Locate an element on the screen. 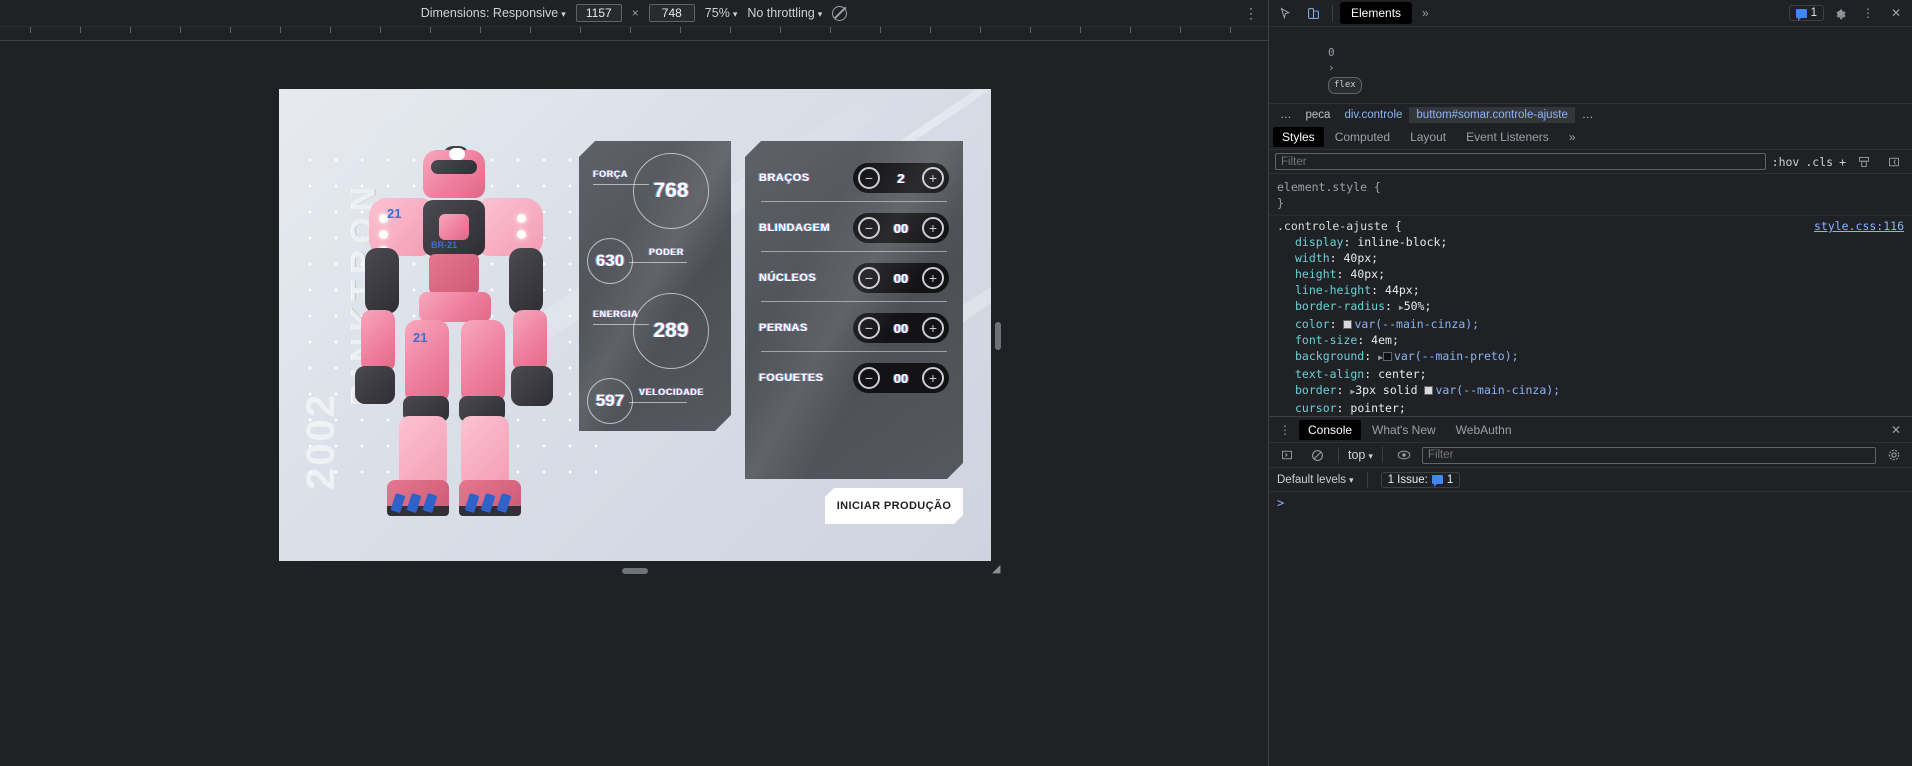 This screenshot has width=1912, height=766. breadcrumb-item-div-controle: div.controle is located at coordinates (1373, 115).